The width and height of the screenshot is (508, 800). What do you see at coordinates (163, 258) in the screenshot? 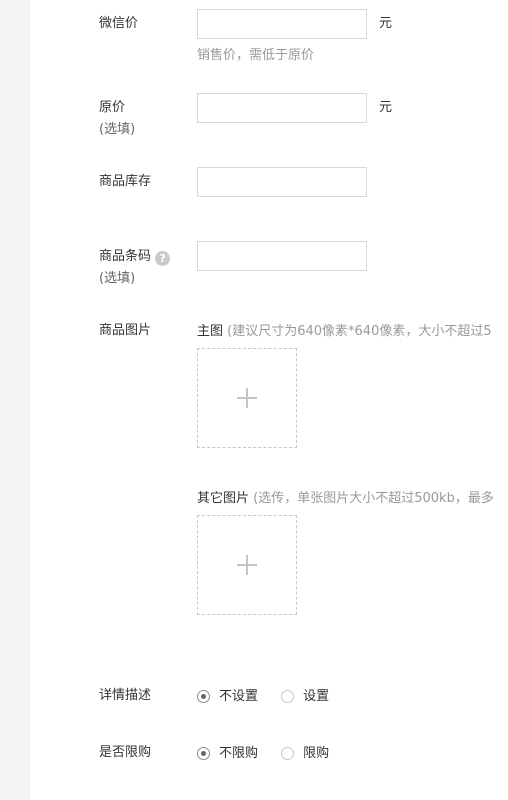
I see `help-icon: ?` at bounding box center [163, 258].